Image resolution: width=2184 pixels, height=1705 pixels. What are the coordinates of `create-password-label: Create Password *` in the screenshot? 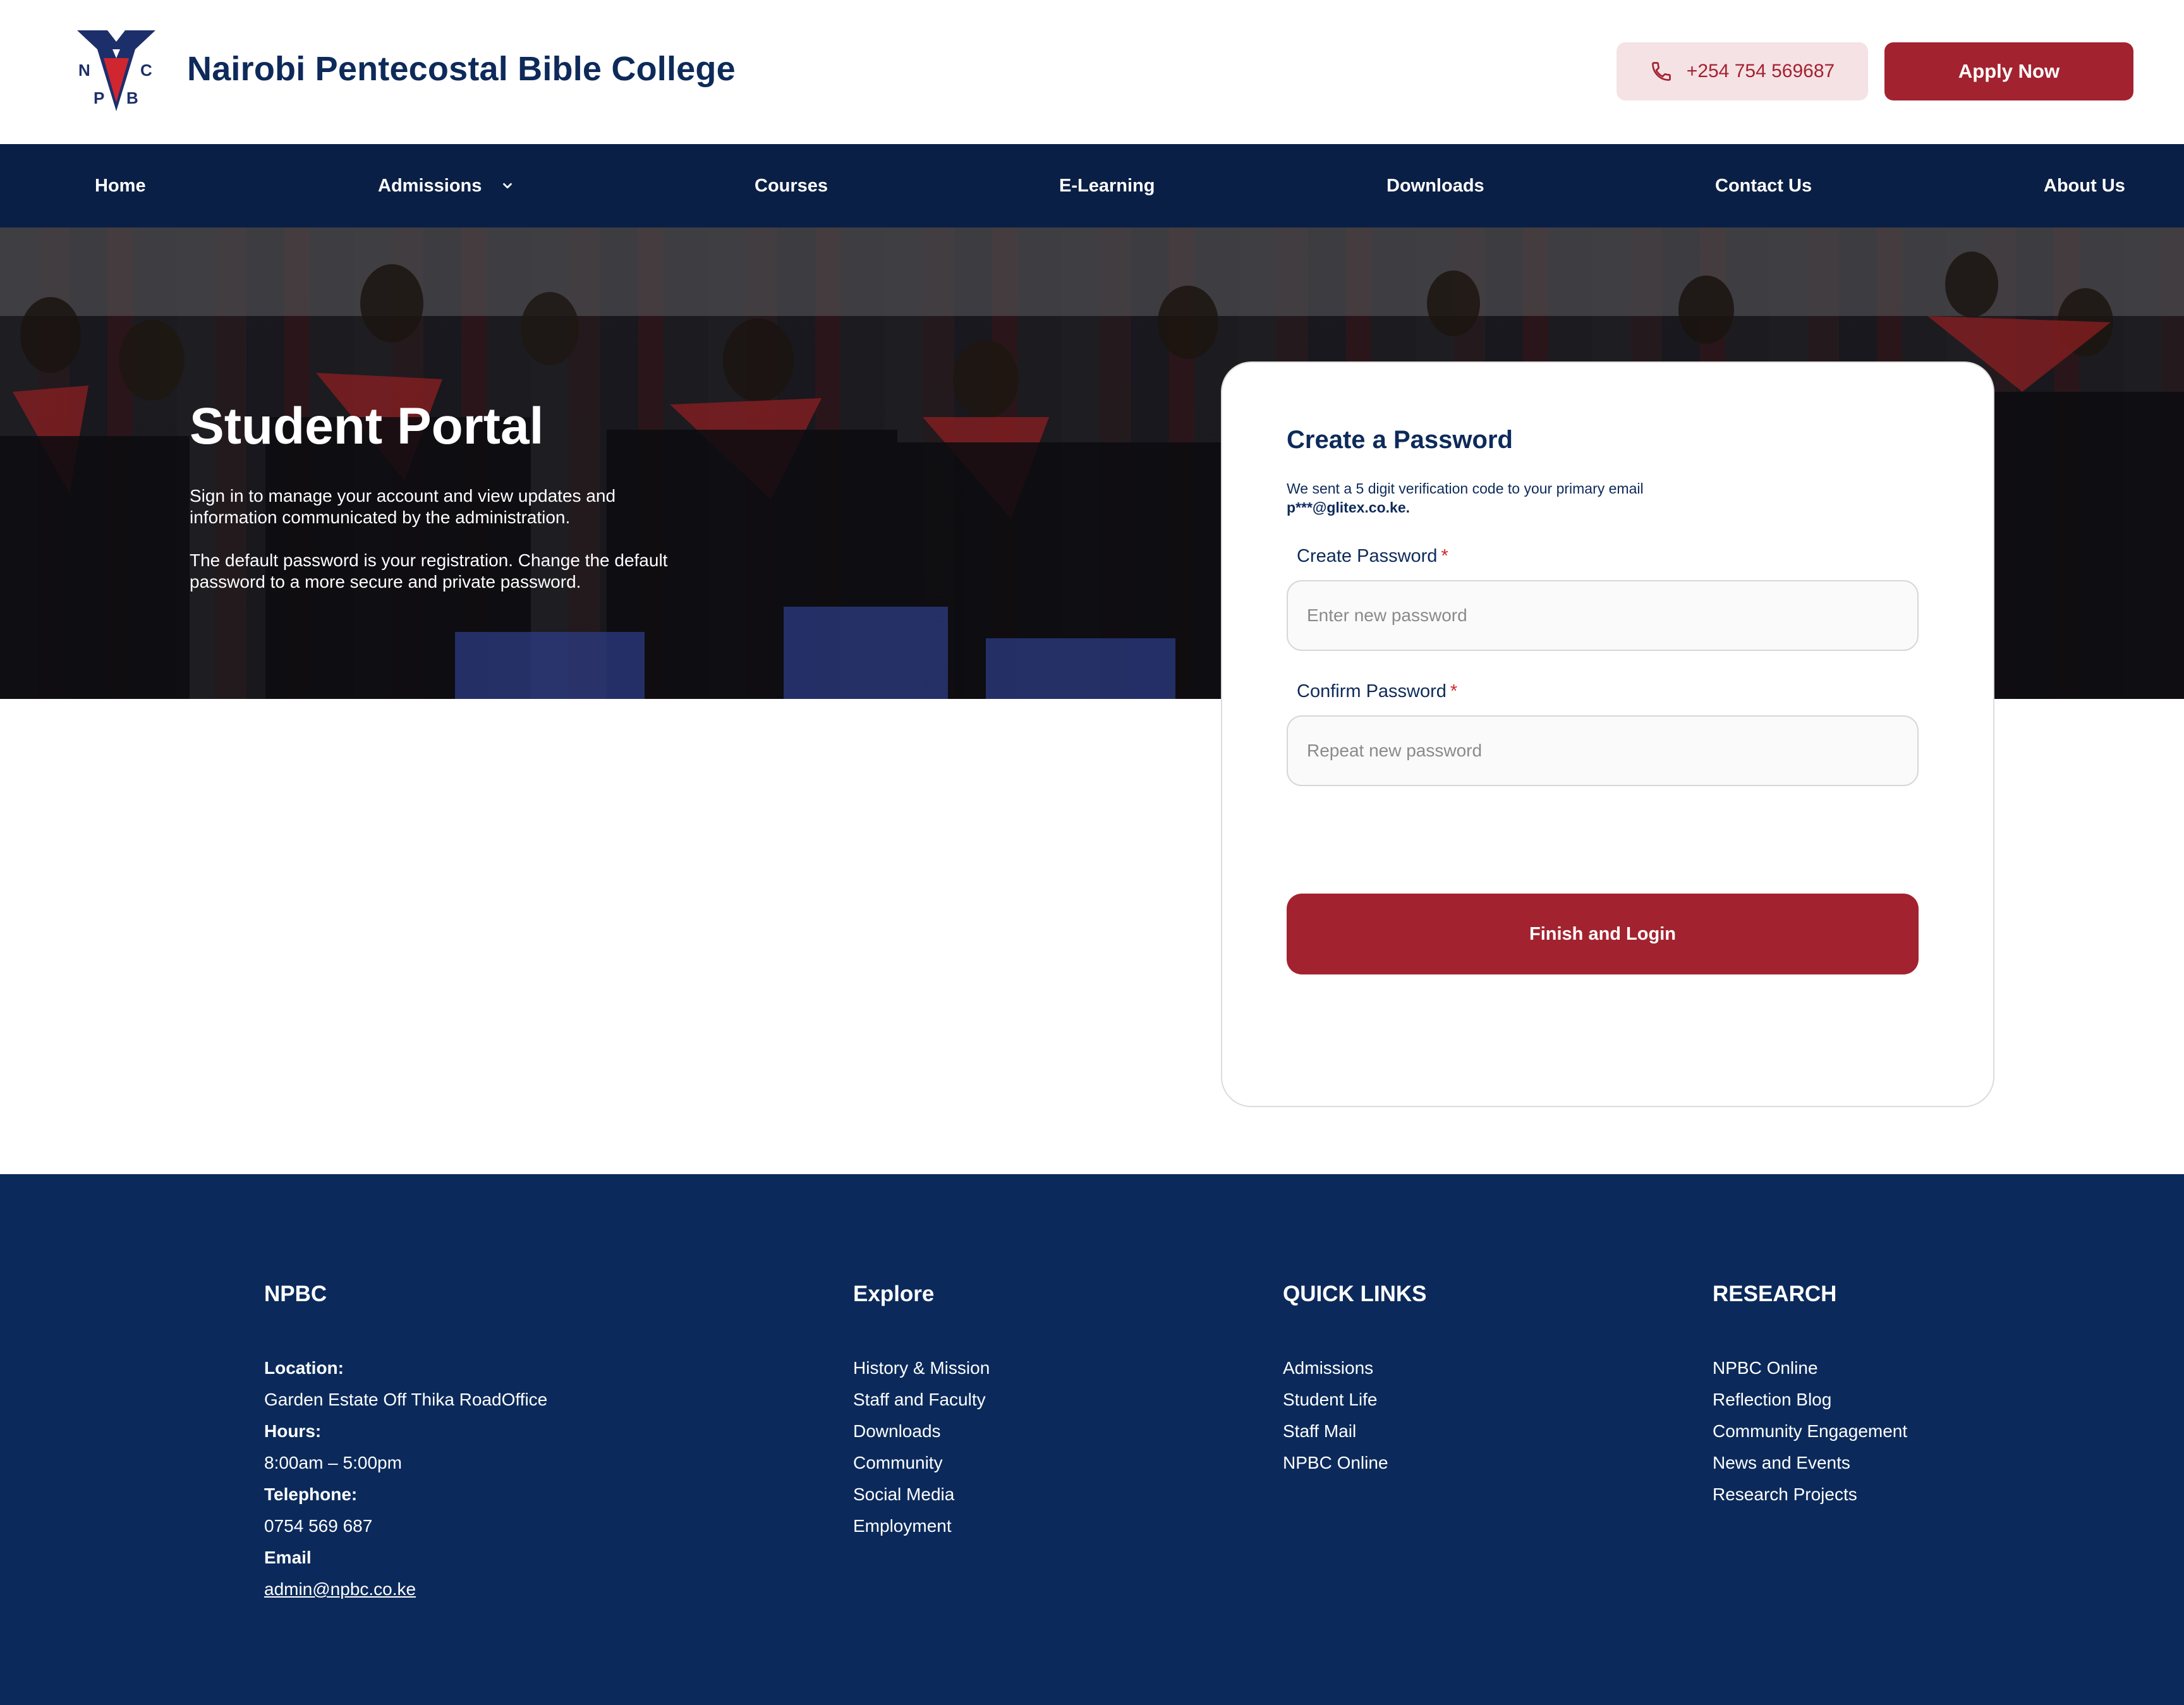 It's located at (1372, 556).